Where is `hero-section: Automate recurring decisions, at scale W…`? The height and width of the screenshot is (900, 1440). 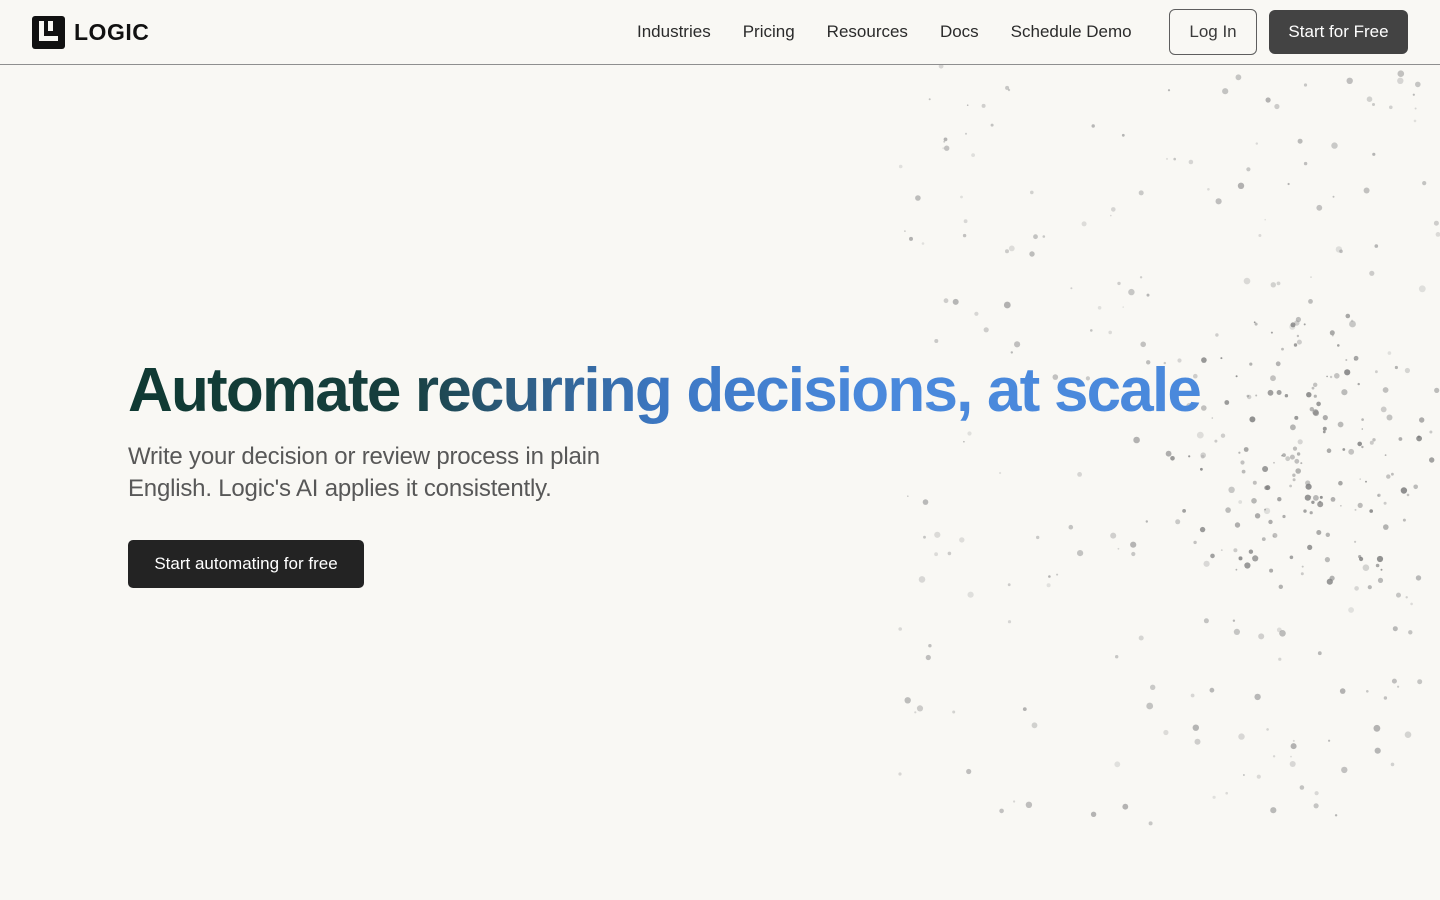 hero-section: Automate recurring decisions, at scale W… is located at coordinates (665, 430).